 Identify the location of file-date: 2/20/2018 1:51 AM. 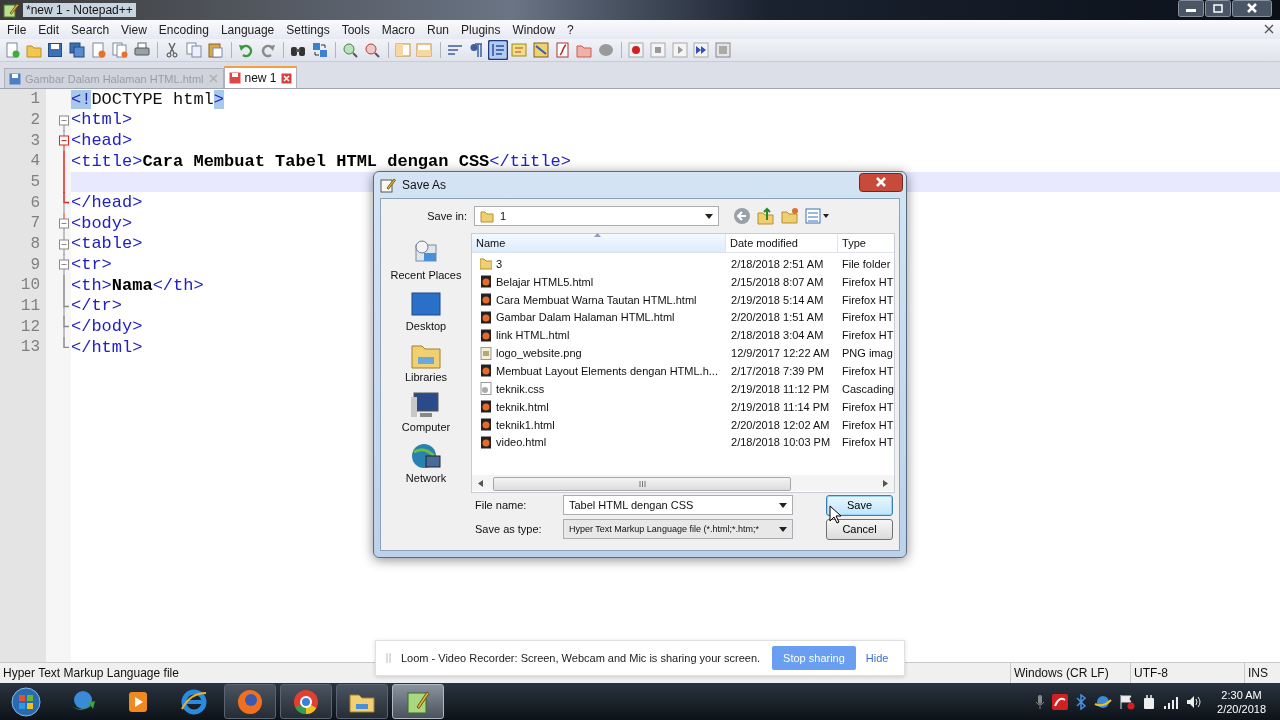
(777, 317).